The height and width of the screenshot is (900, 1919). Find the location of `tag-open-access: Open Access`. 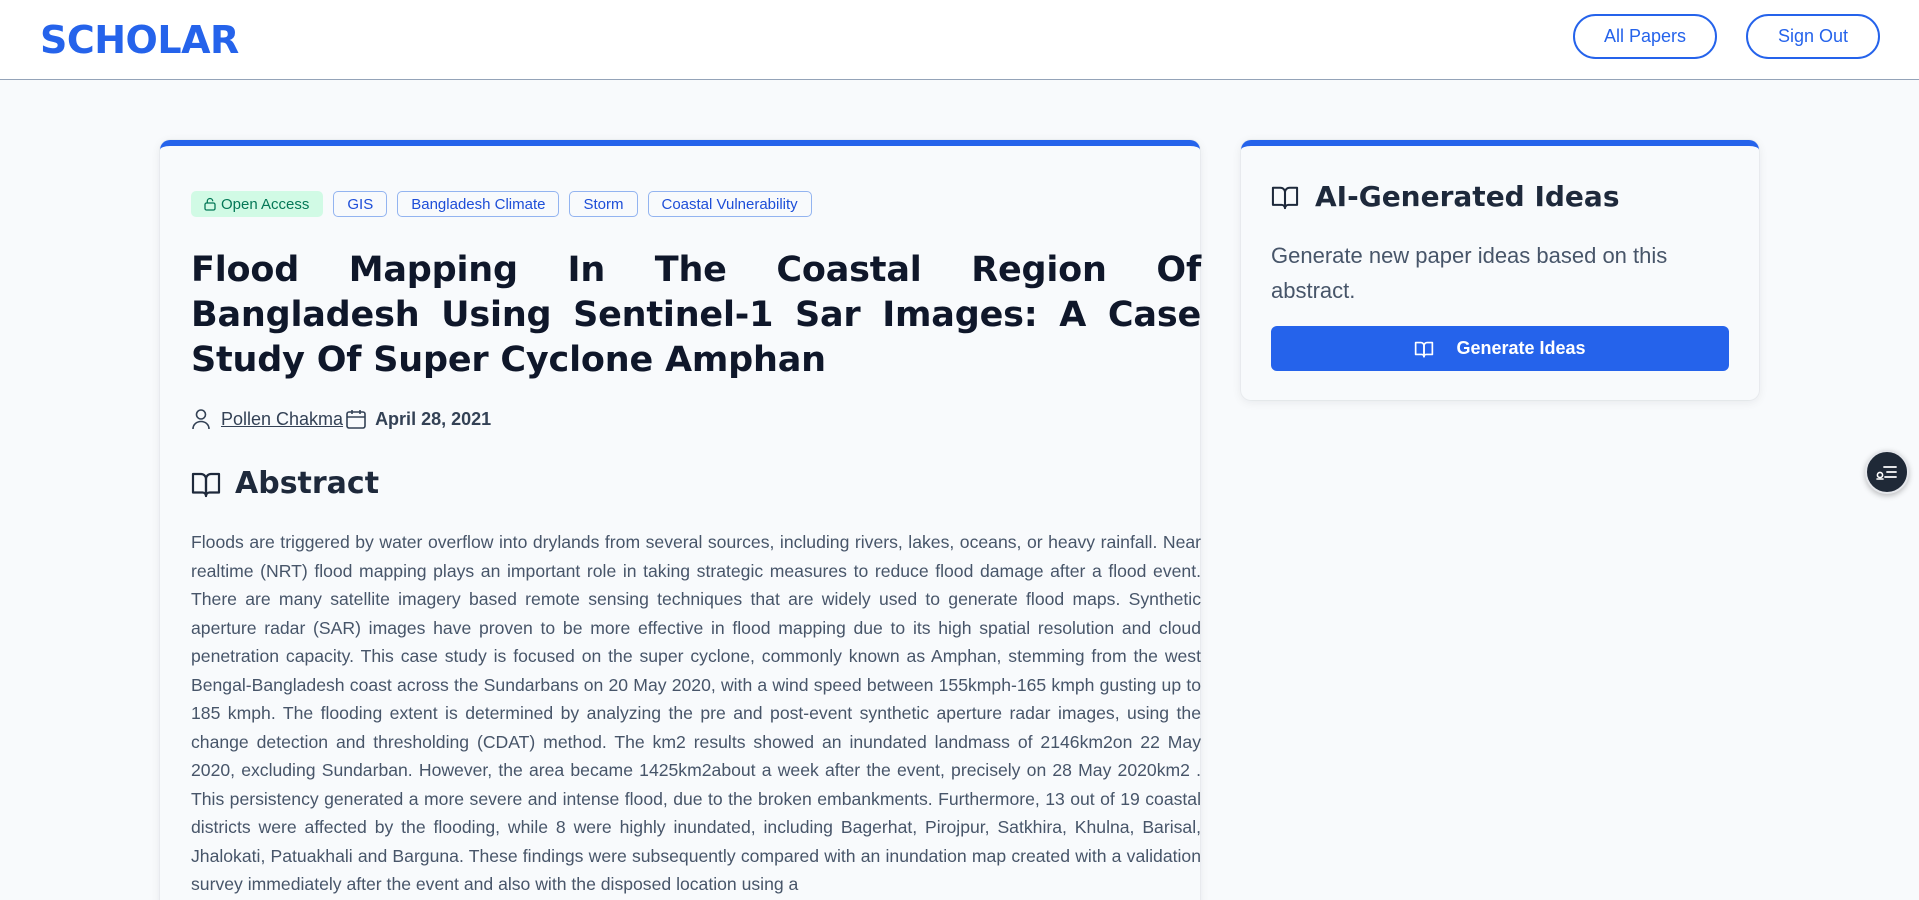

tag-open-access: Open Access is located at coordinates (257, 204).